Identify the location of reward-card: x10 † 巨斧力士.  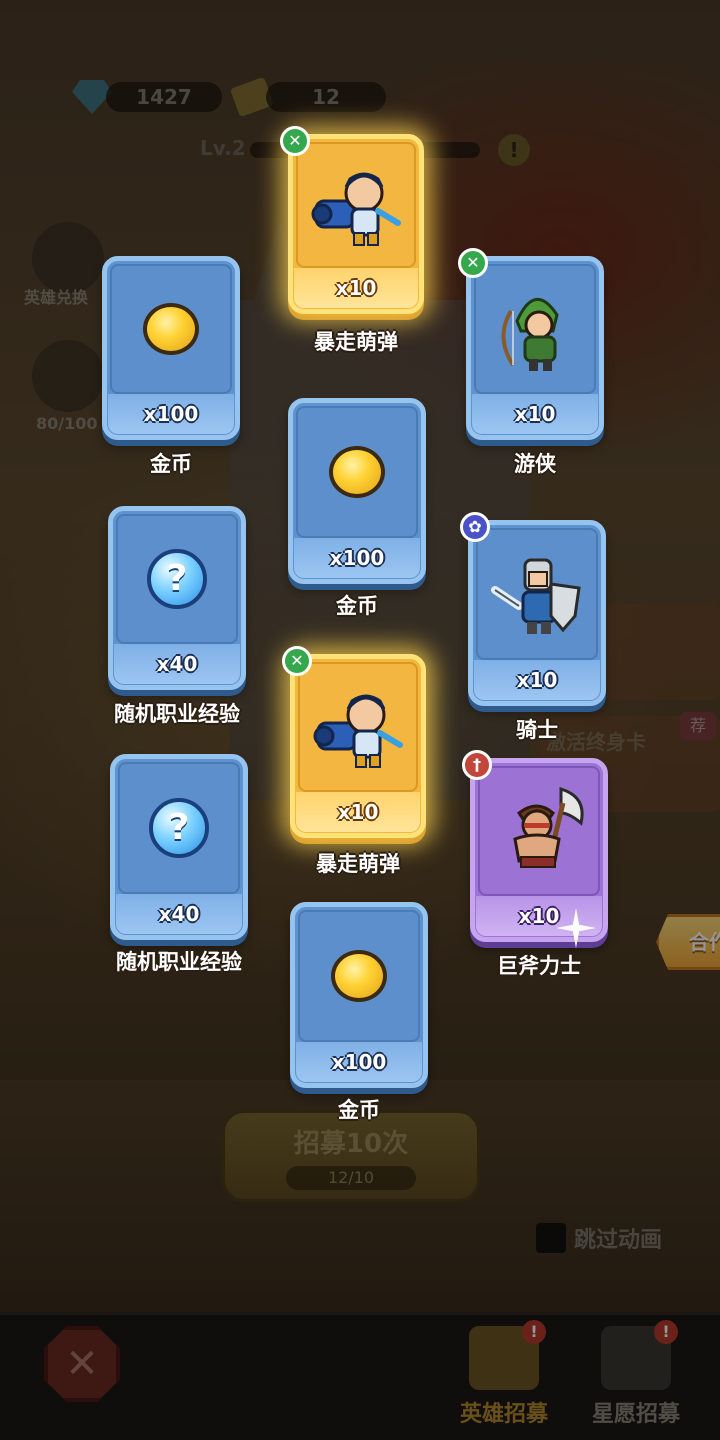
(535, 864).